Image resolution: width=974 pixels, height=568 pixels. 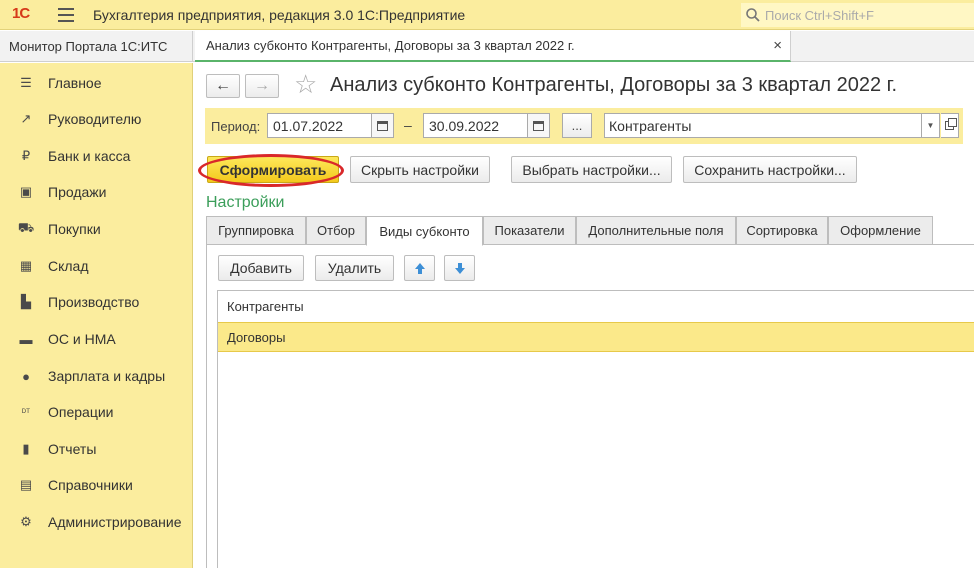 I want to click on back-button: ←, so click(x=223, y=86).